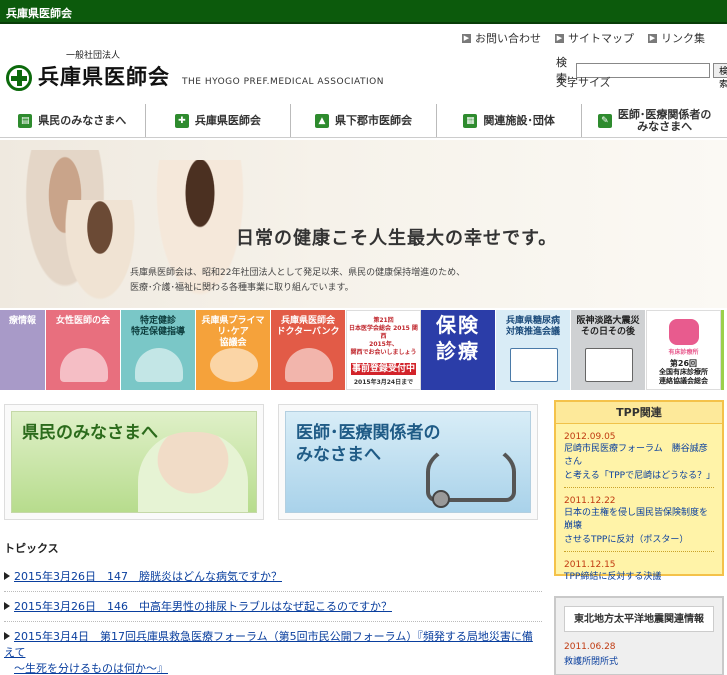 The width and height of the screenshot is (727, 675). Describe the element at coordinates (590, 437) in the screenshot. I see `tpp-date: 2012.09.05` at that location.